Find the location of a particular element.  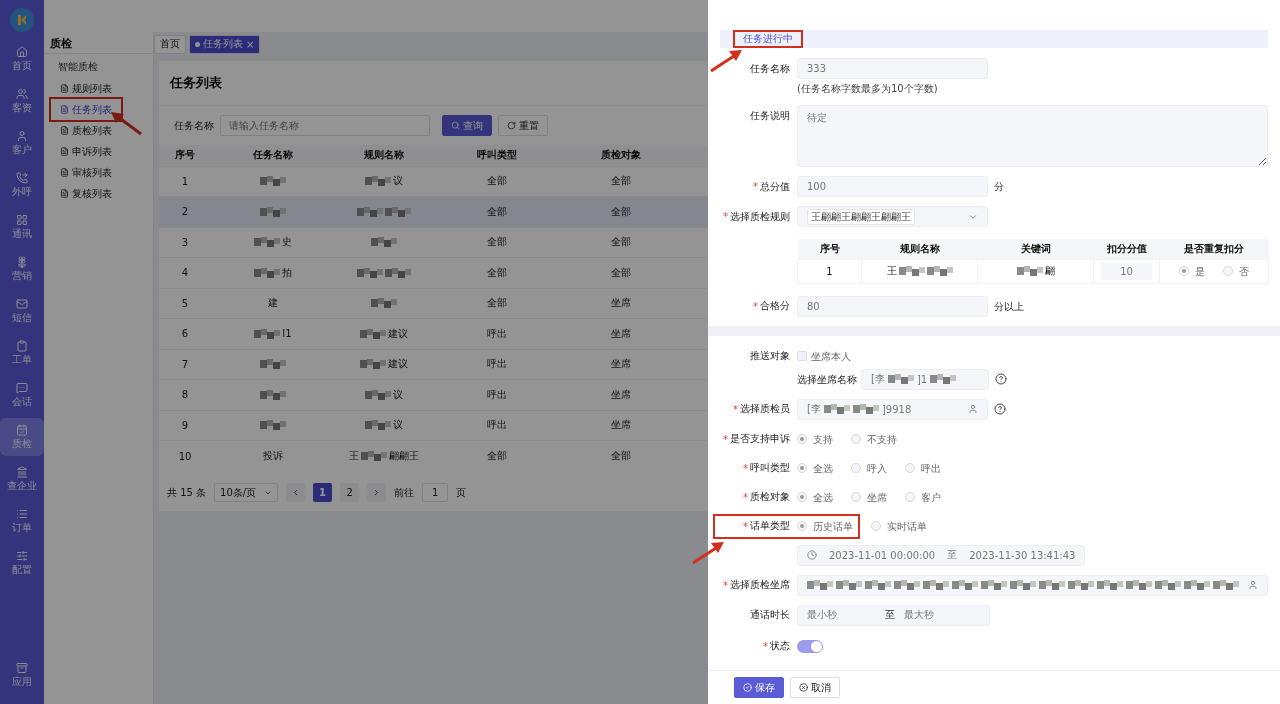

radio-option: 支持 is located at coordinates (815, 439).